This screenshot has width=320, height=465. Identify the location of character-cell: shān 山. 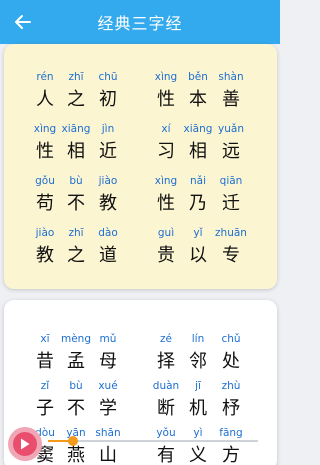
(108, 445).